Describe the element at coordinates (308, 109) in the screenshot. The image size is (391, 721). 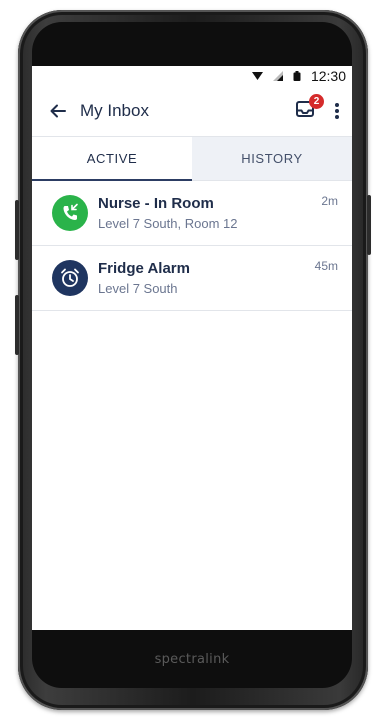
I see `inbox-button: 2` at that location.